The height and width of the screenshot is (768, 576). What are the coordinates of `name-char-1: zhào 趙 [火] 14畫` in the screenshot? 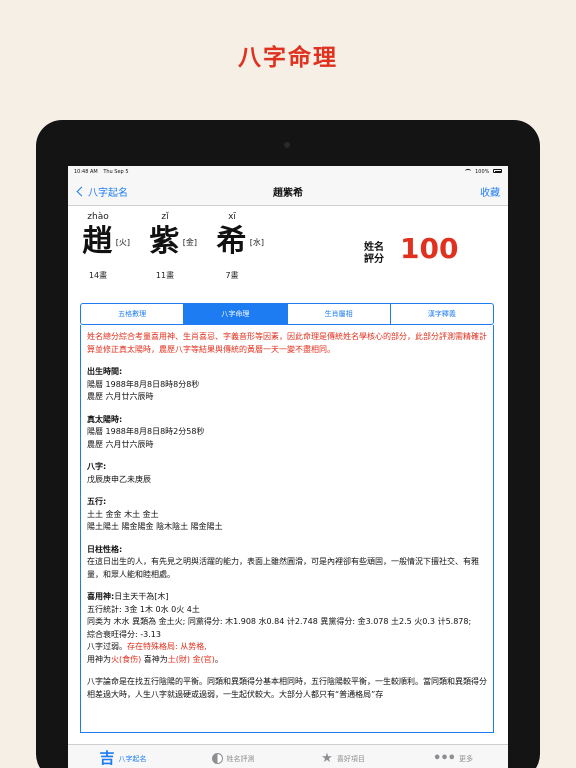 It's located at (105, 246).